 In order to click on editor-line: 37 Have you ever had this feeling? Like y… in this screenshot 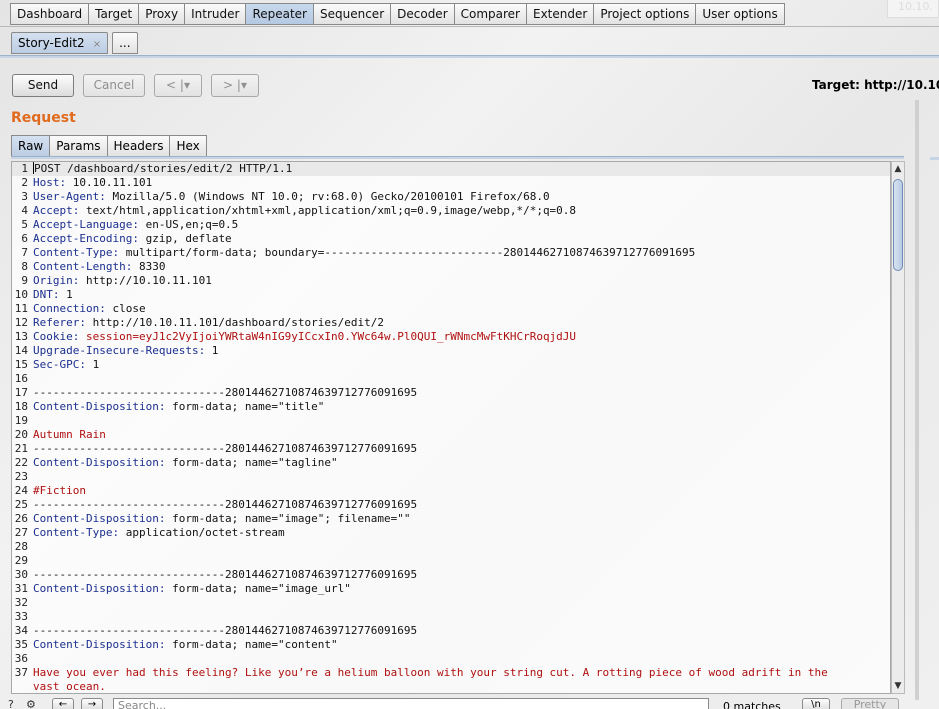, I will do `click(451, 673)`.